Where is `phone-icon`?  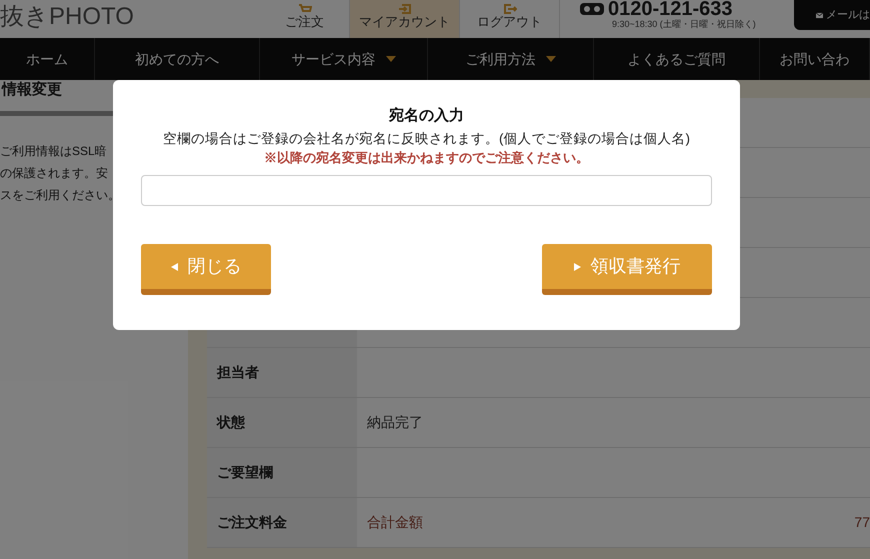
phone-icon is located at coordinates (592, 9).